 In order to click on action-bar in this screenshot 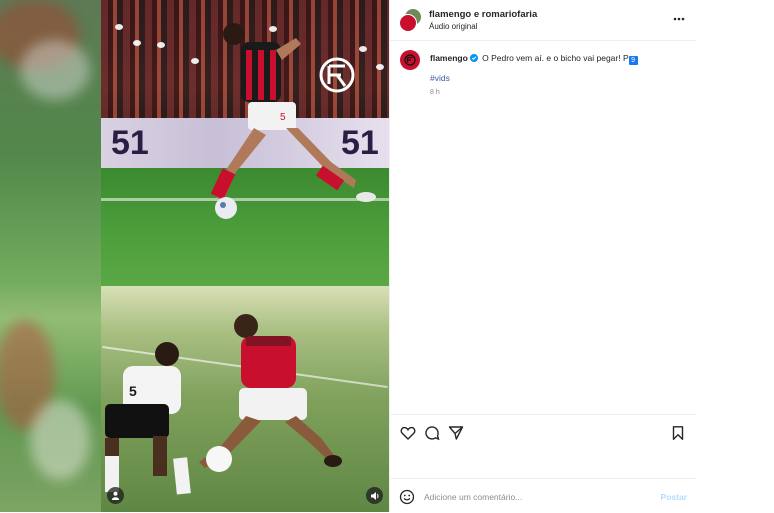, I will do `click(543, 432)`.